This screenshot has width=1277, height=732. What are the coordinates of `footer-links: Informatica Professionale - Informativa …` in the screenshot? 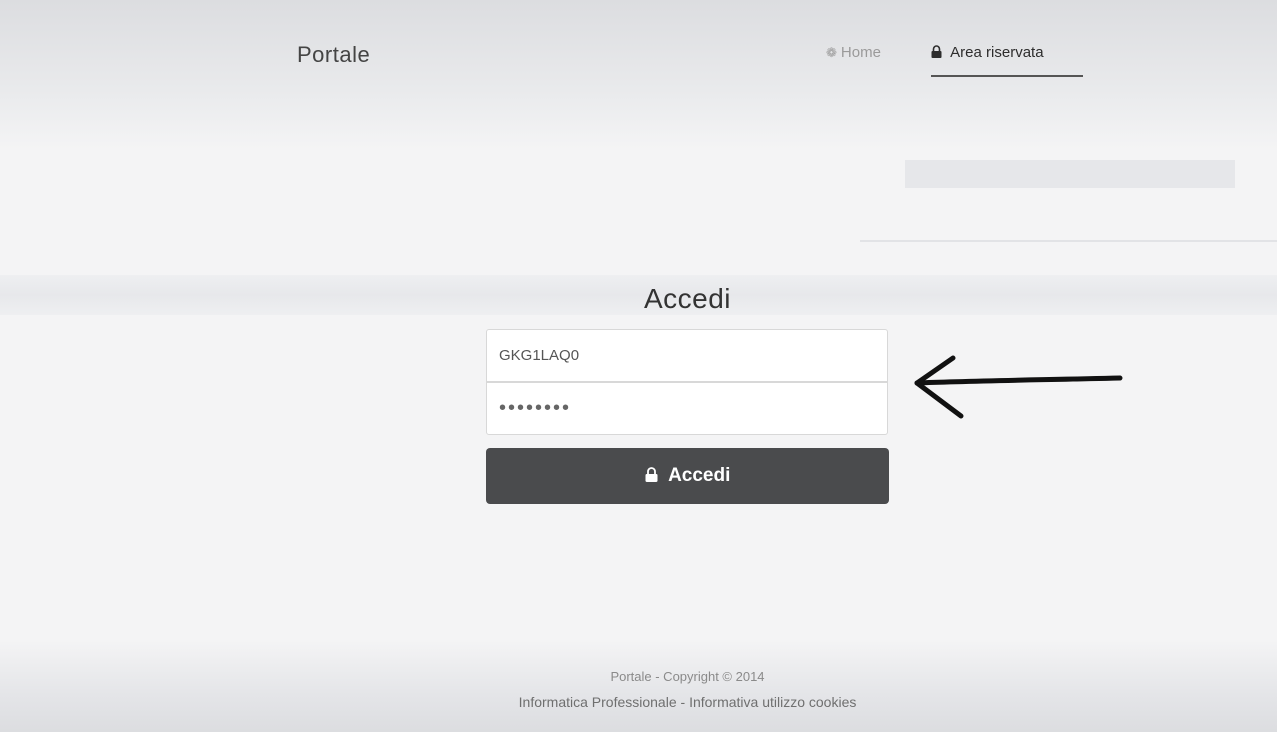 It's located at (638, 702).